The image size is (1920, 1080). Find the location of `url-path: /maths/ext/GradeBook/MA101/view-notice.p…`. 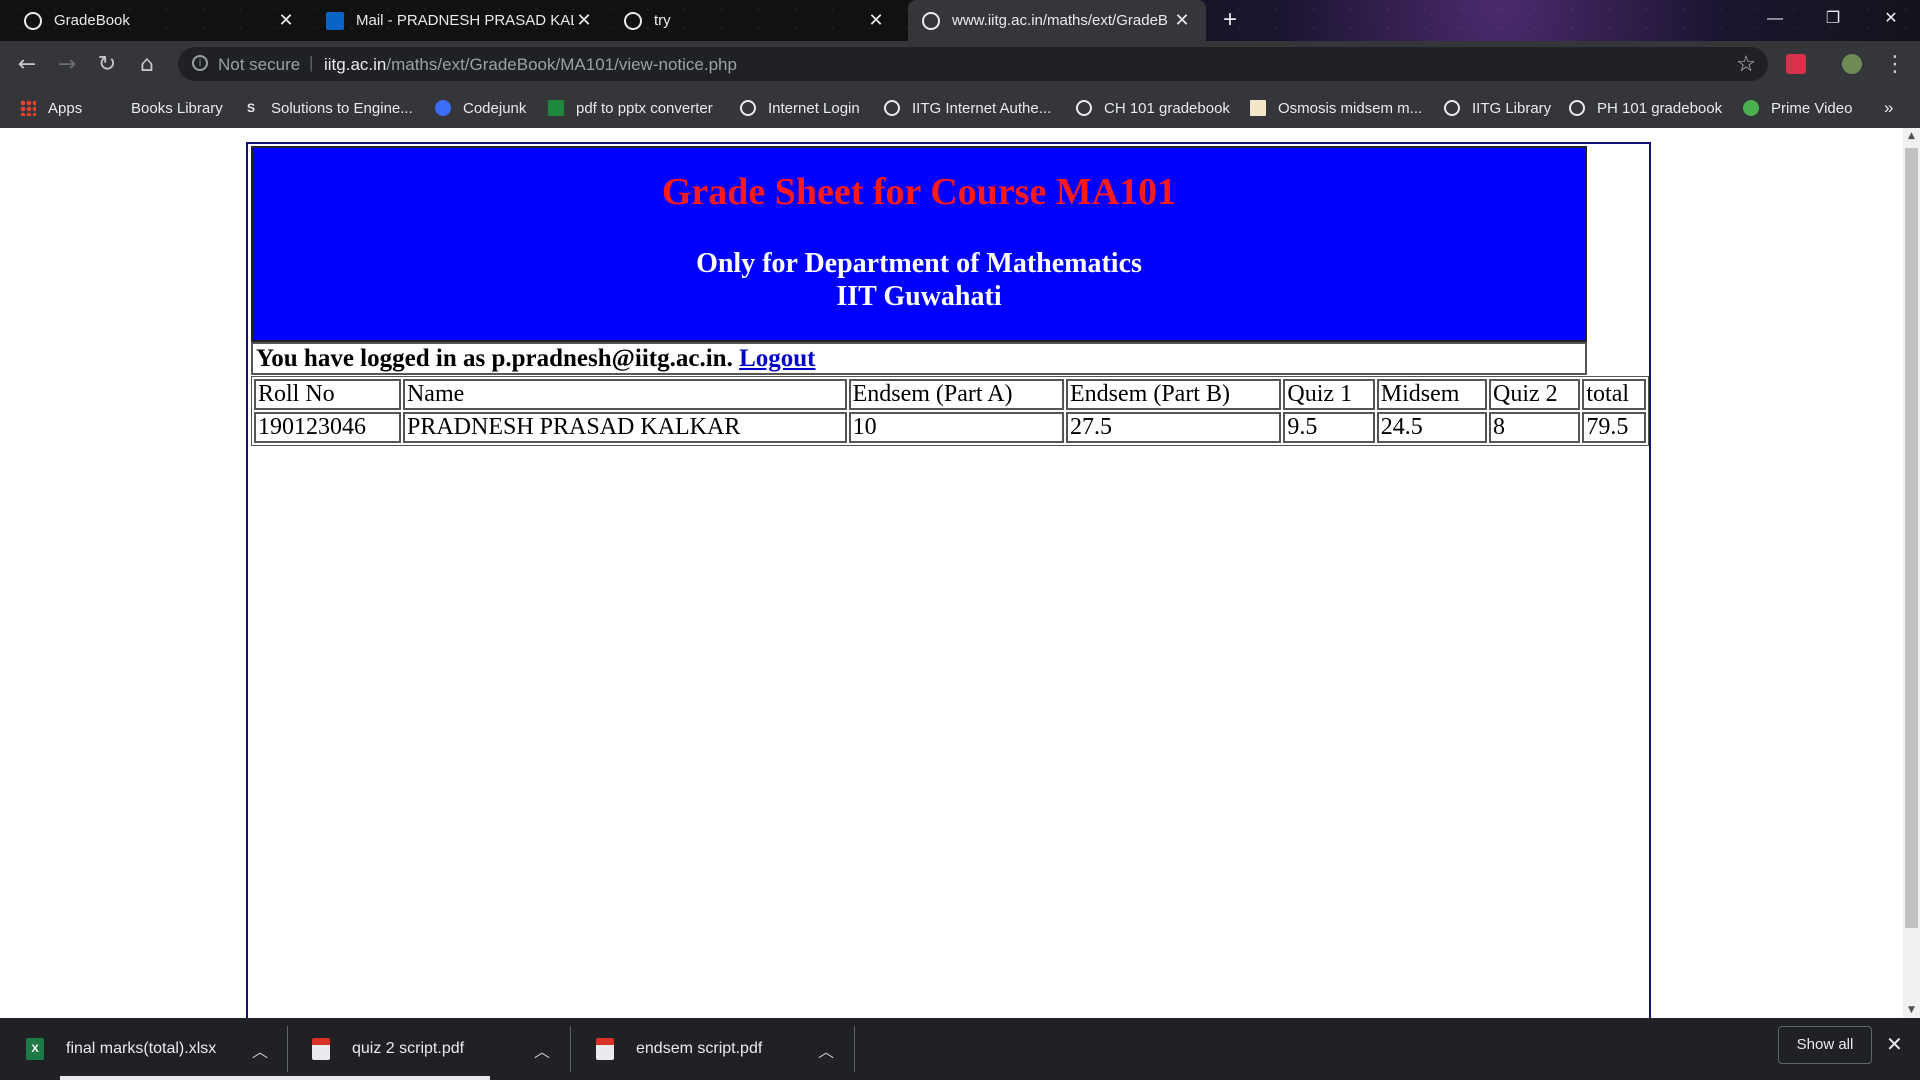

url-path: /maths/ext/GradeBook/MA101/view-notice.p… is located at coordinates (561, 64).